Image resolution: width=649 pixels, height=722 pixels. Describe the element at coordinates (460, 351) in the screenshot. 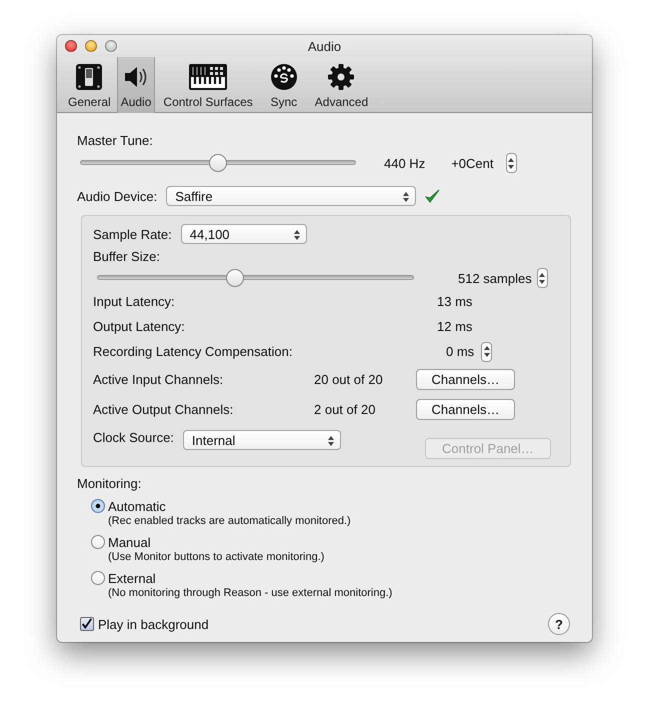

I see `latency-value: 0 ms` at that location.